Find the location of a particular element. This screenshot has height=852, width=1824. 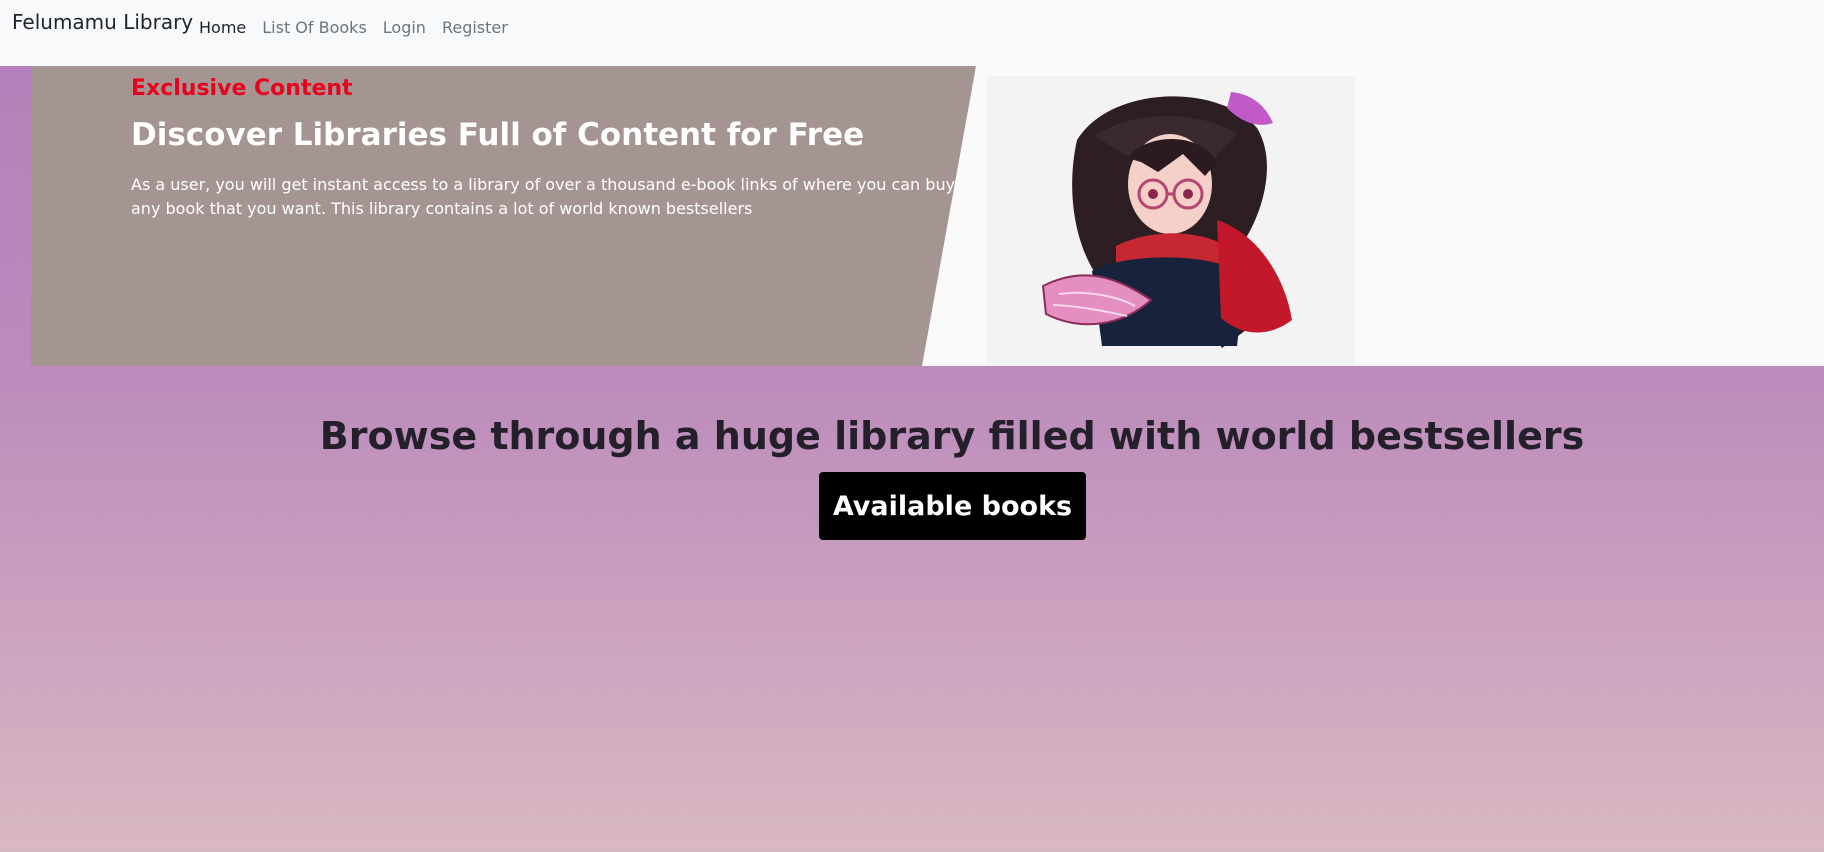

hero-illustration is located at coordinates (1171, 221).